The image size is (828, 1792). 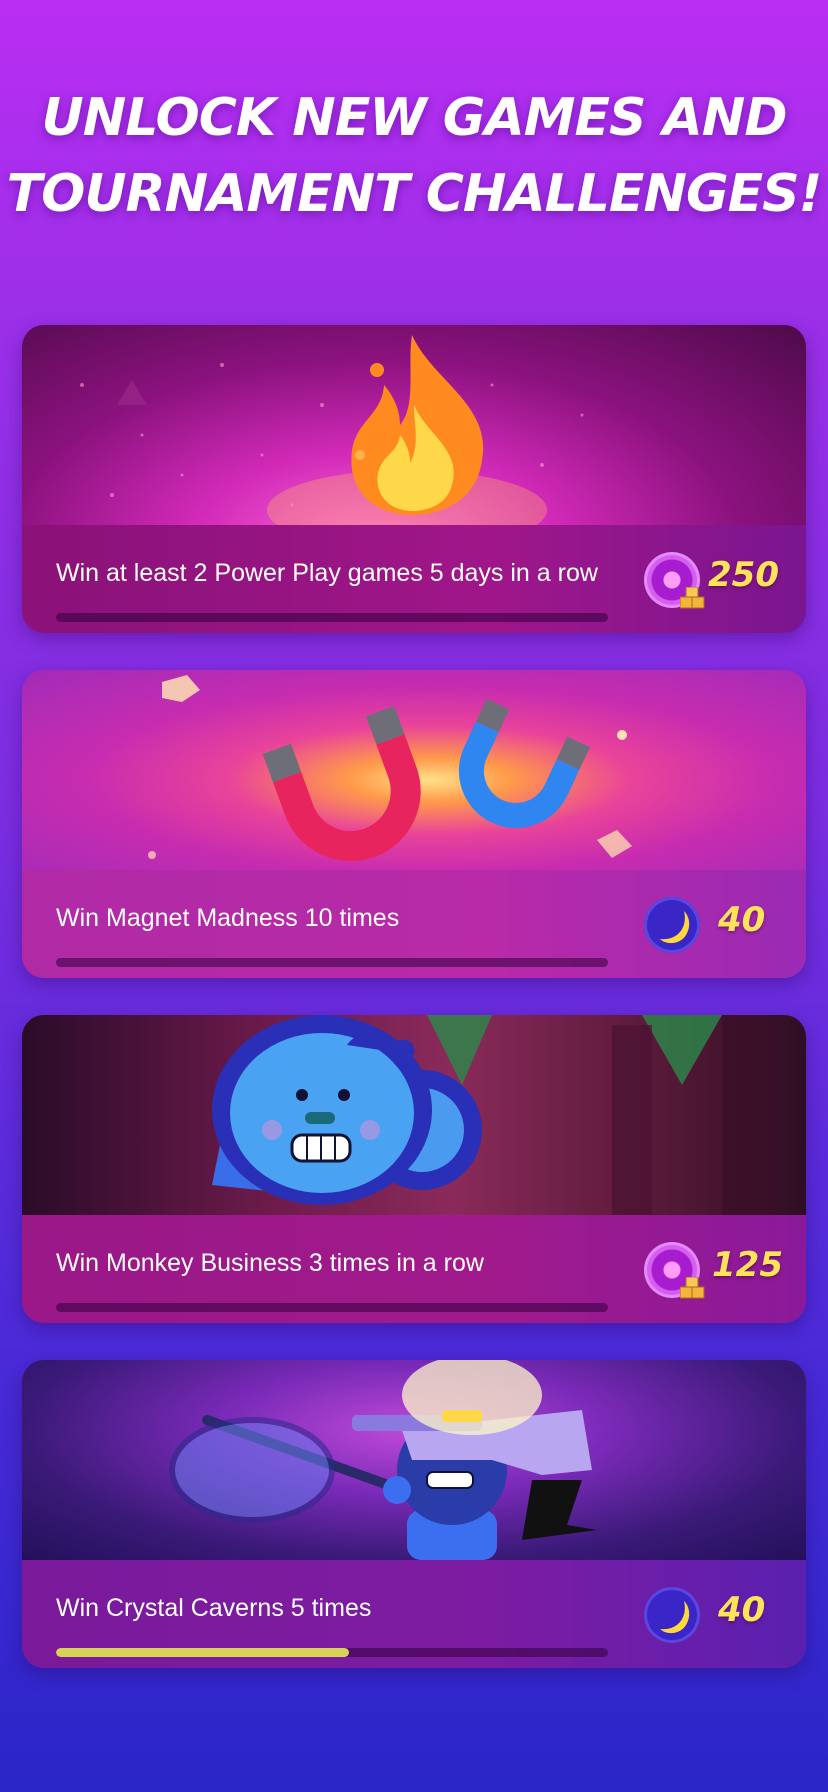 I want to click on challenge-label: Win Crystal Caverns 5 times, so click(x=214, y=1608).